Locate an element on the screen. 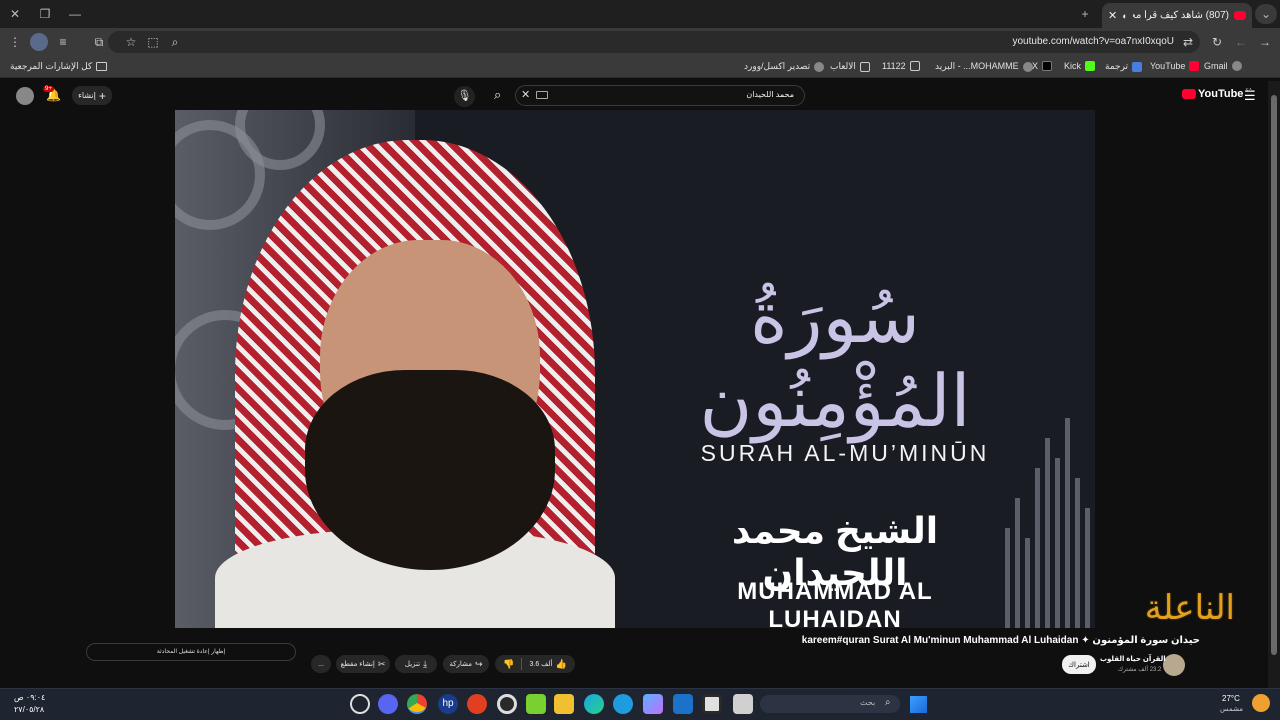 Image resolution: width=1280 pixels, height=720 pixels. search-input: محمد اللحيدان is located at coordinates (770, 94).